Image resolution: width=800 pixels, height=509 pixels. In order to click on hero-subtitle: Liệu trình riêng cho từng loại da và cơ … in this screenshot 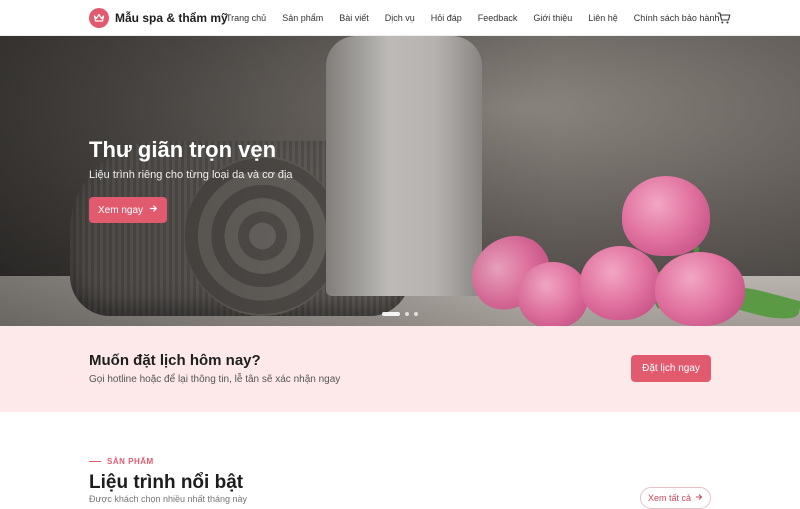, I will do `click(191, 175)`.